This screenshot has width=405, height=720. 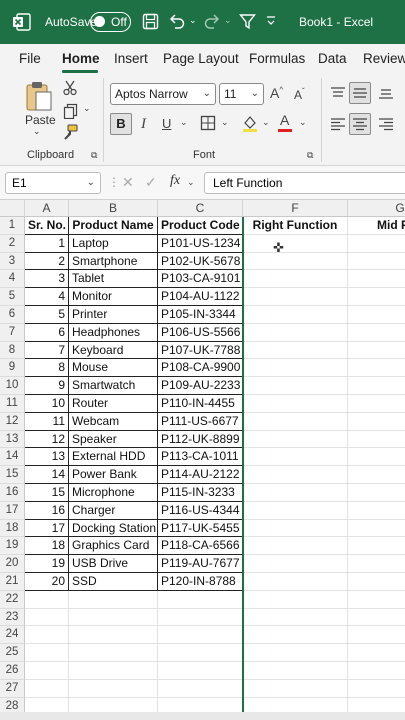 I want to click on row-header: 6, so click(x=12, y=315).